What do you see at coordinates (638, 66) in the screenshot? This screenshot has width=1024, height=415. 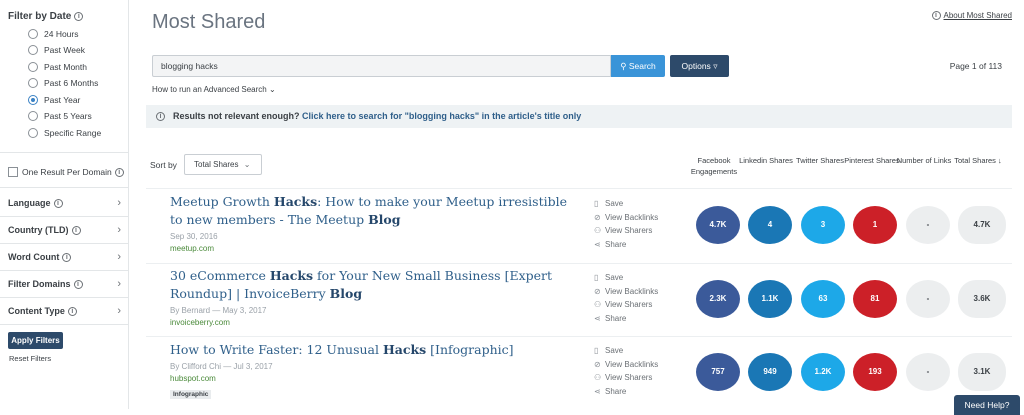 I see `search-button: ⚲ Search` at bounding box center [638, 66].